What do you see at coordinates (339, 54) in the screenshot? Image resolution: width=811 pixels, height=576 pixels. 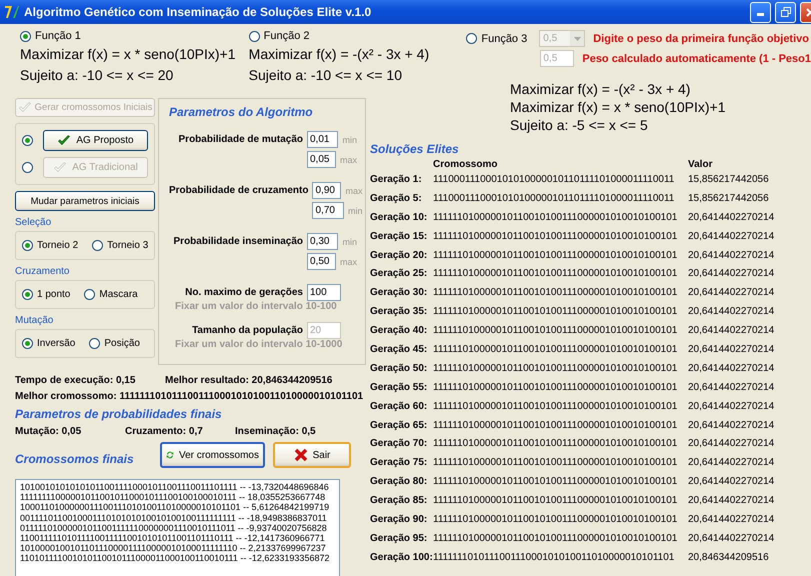 I see `objective-text: Maximizar f(x) = -(x² - 3x + 4)` at bounding box center [339, 54].